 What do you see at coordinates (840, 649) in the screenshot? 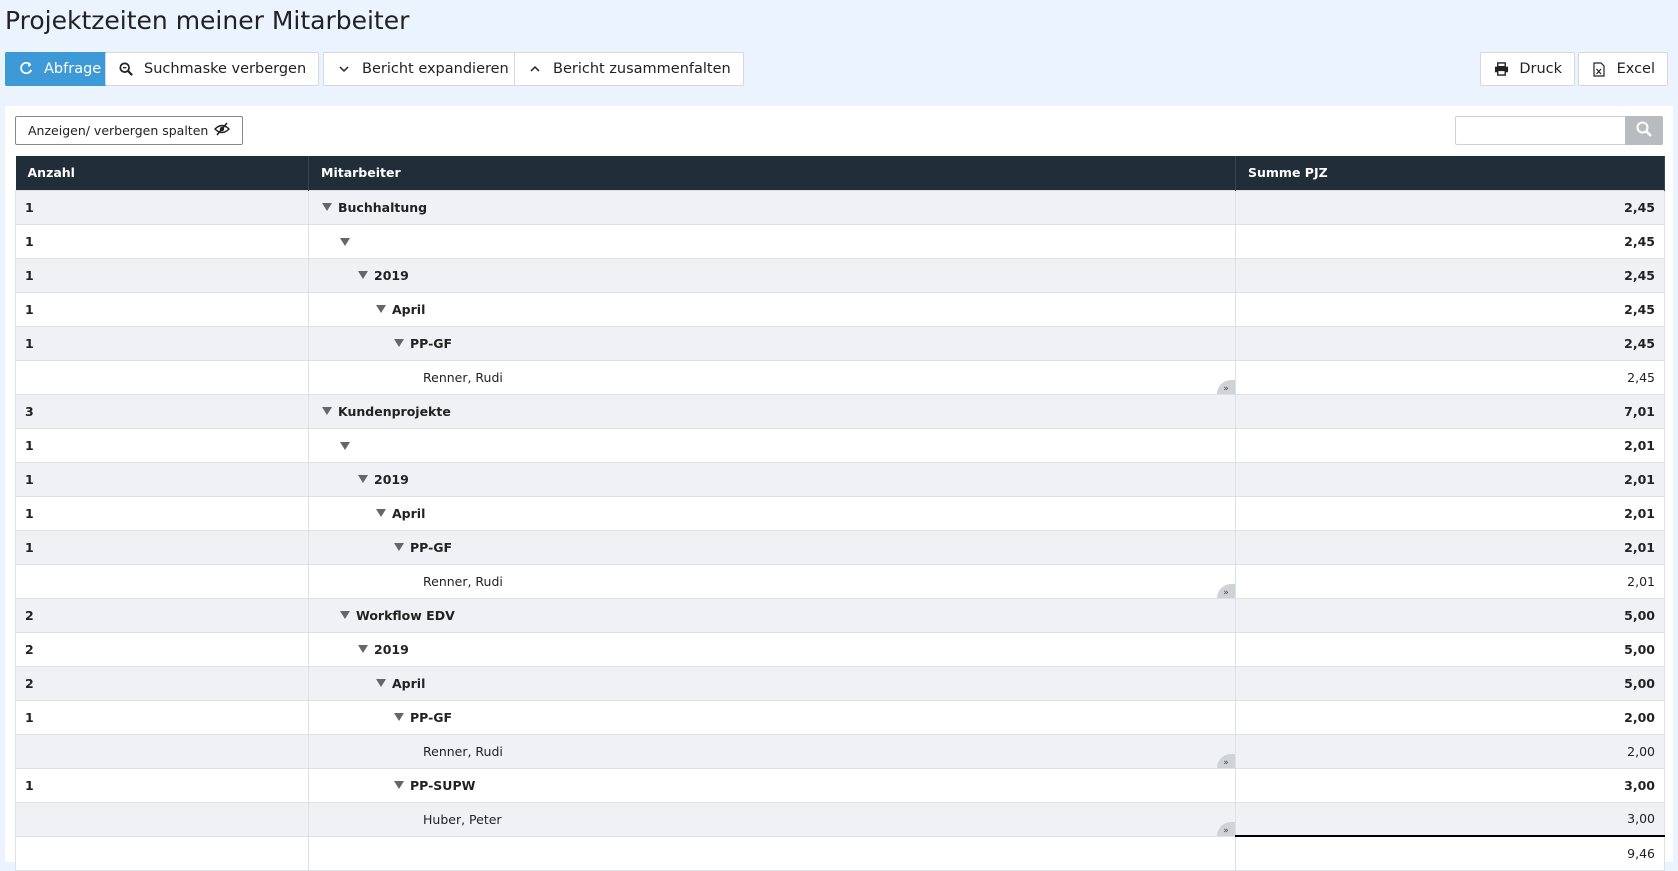
I see `group-row: 2 2019 5,00` at bounding box center [840, 649].